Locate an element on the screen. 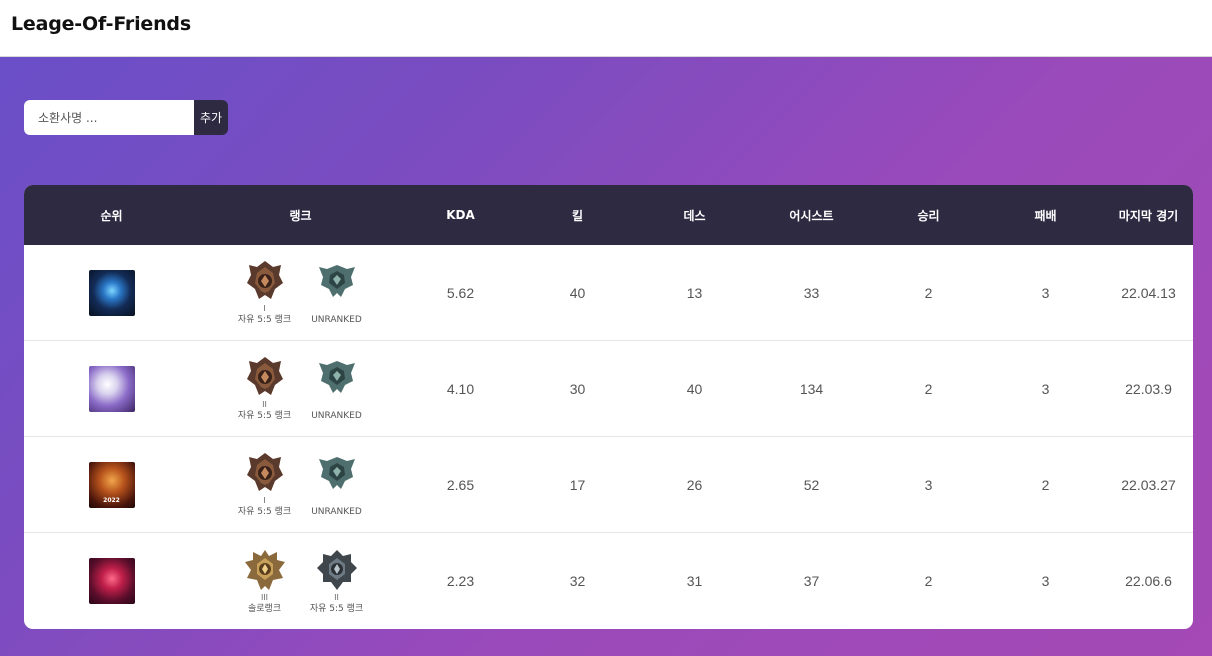  summoner-name-input is located at coordinates (109, 117).